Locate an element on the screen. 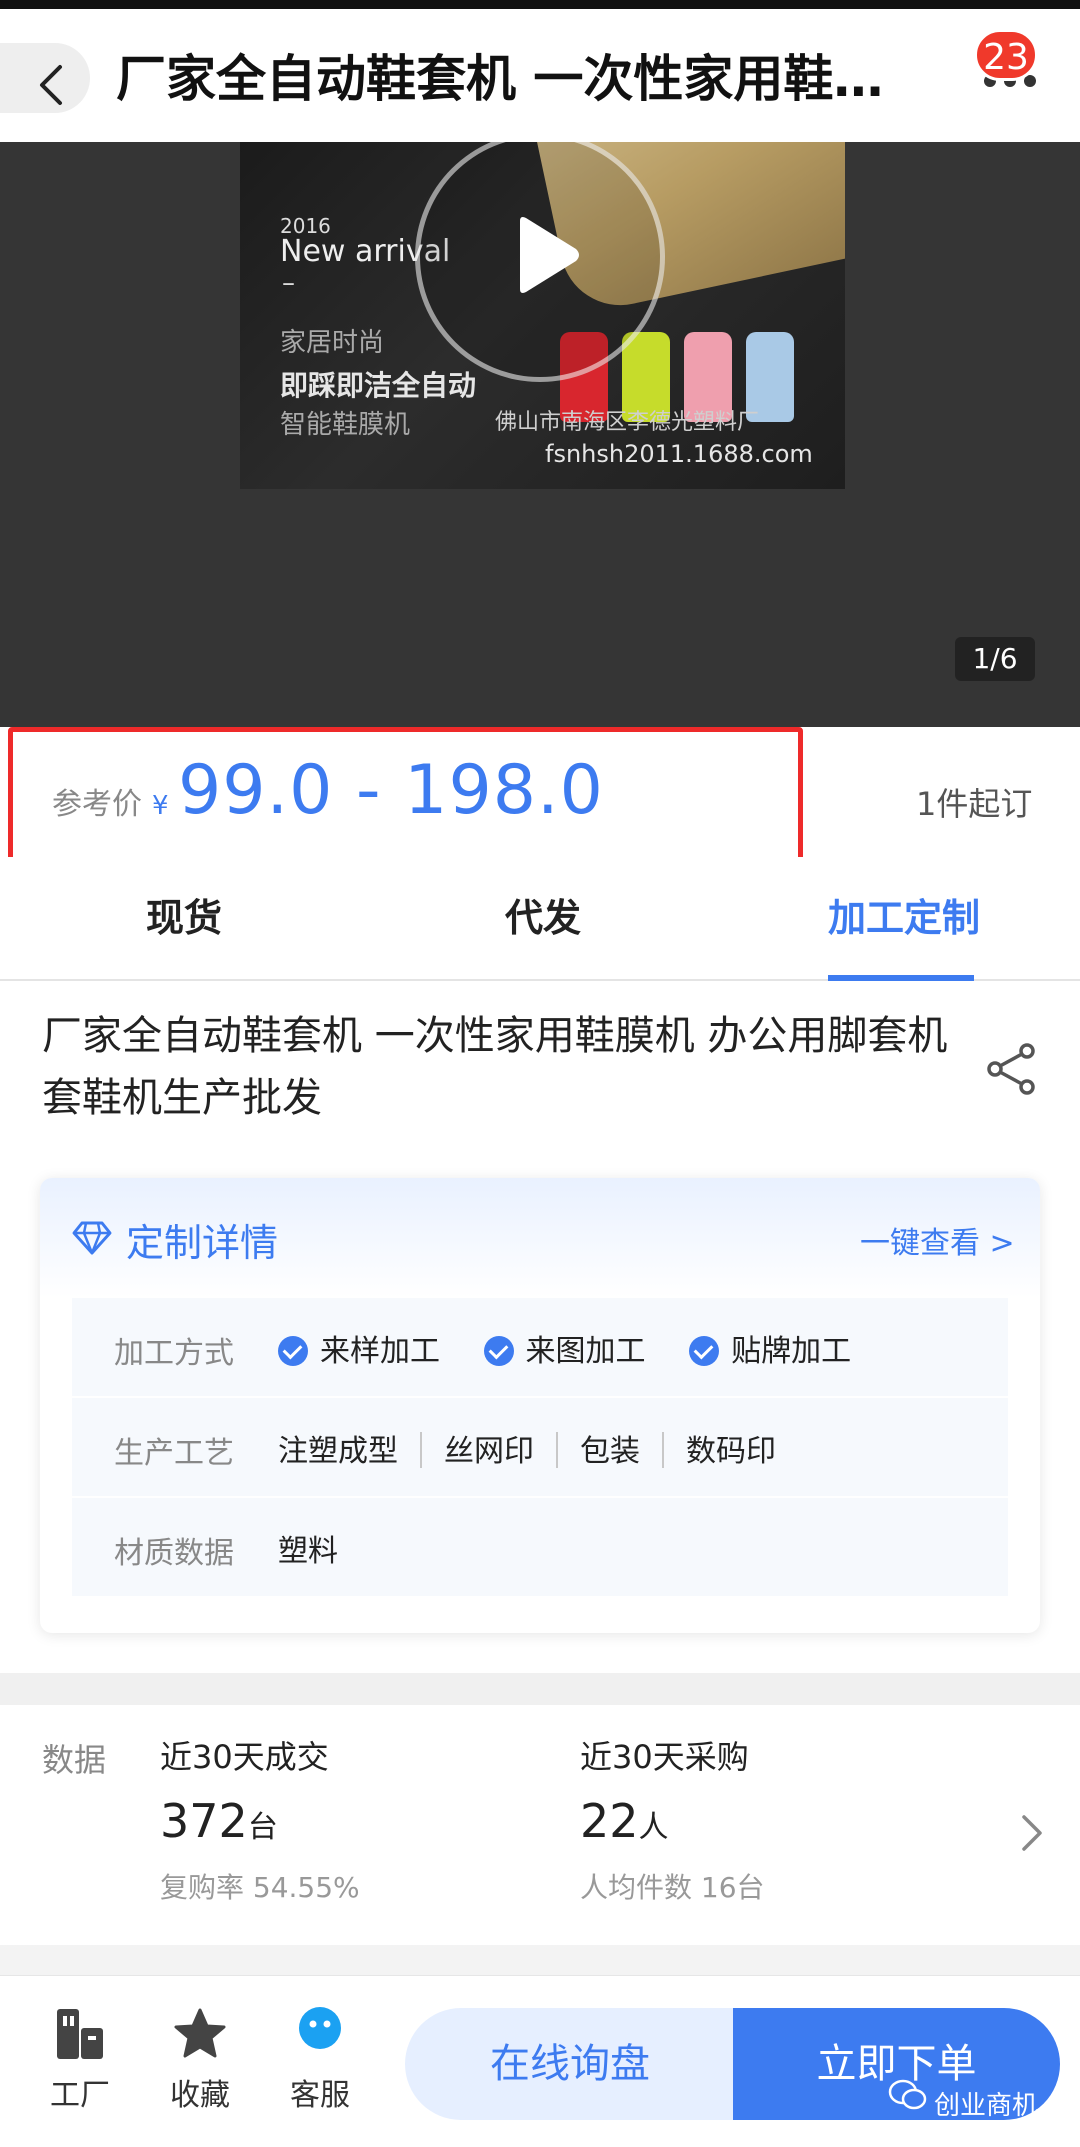  tab-dropship: 代发 is located at coordinates (543, 914).